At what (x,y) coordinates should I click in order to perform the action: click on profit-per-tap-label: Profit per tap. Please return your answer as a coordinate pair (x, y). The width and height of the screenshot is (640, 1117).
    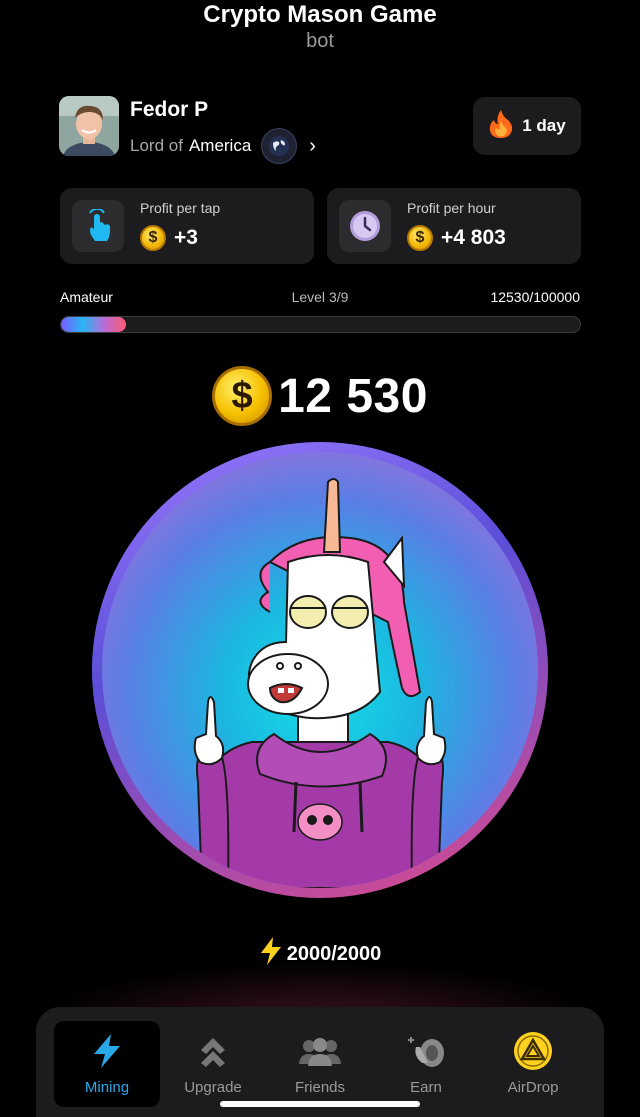
    Looking at the image, I should click on (180, 208).